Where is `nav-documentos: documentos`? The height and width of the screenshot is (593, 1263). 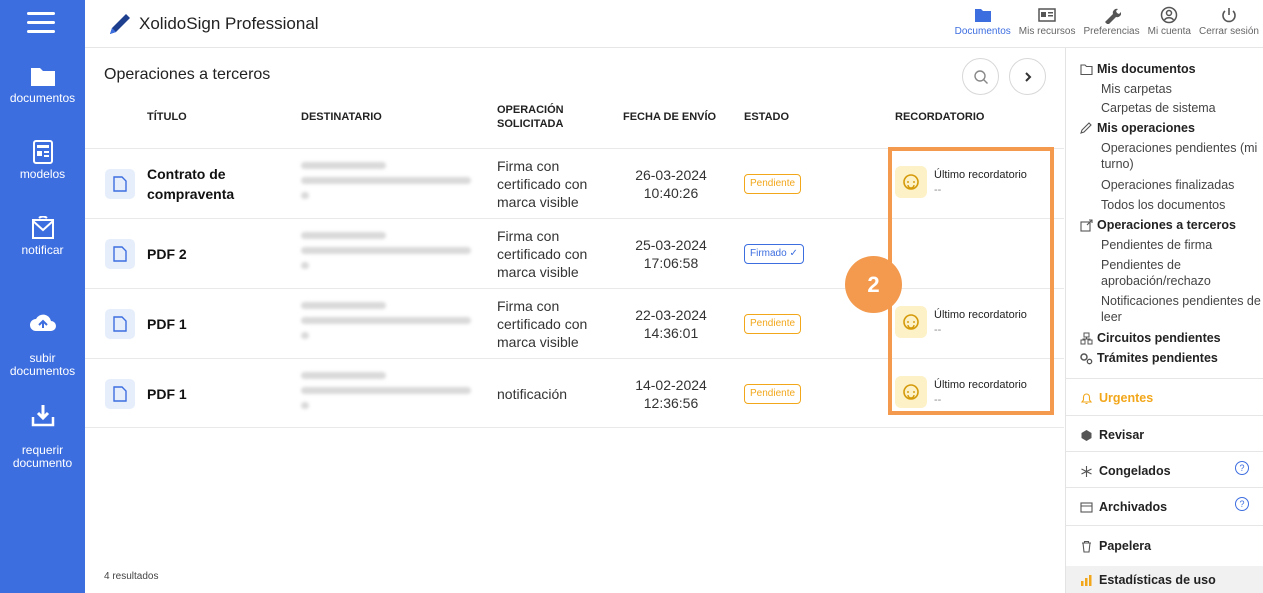
nav-documentos: documentos is located at coordinates (42, 84).